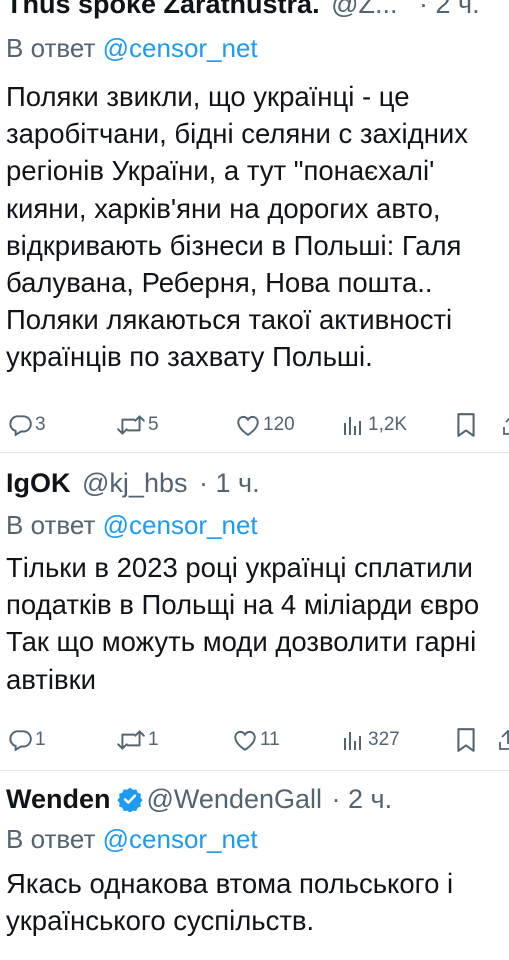 The width and height of the screenshot is (509, 960). I want to click on author-name: Thus spoke Zarathustra., so click(163, 9).